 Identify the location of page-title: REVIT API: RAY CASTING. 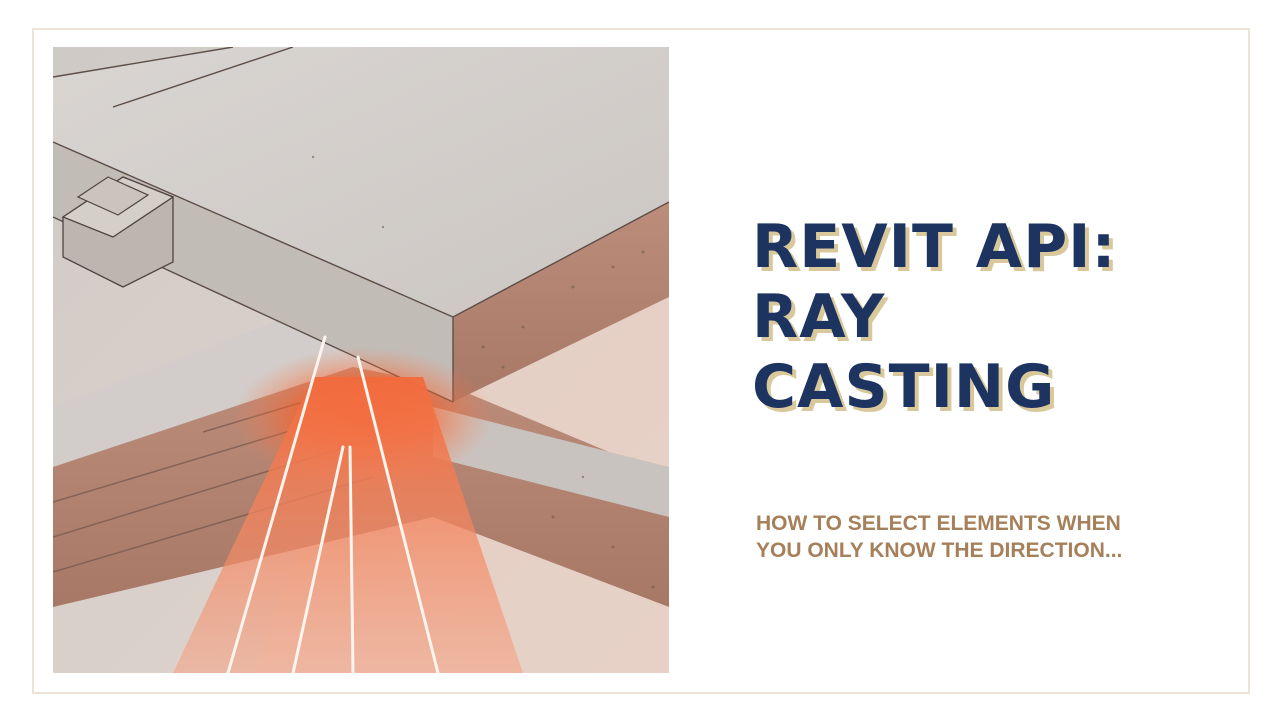
(1002, 317).